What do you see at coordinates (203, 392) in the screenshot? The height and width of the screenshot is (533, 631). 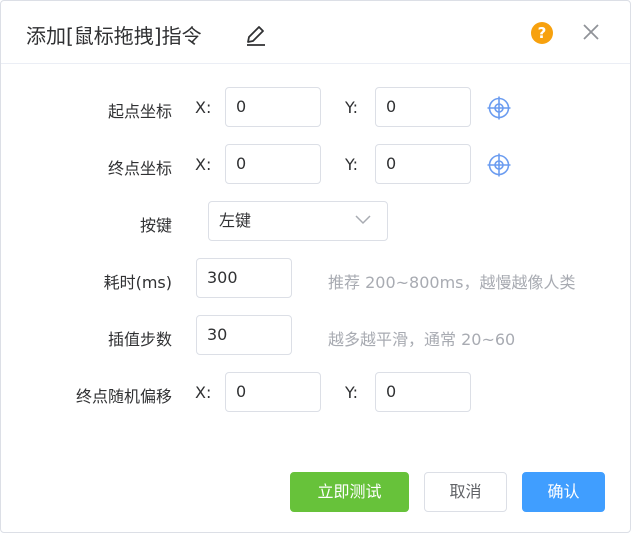 I see `jitter-x-label: X:` at bounding box center [203, 392].